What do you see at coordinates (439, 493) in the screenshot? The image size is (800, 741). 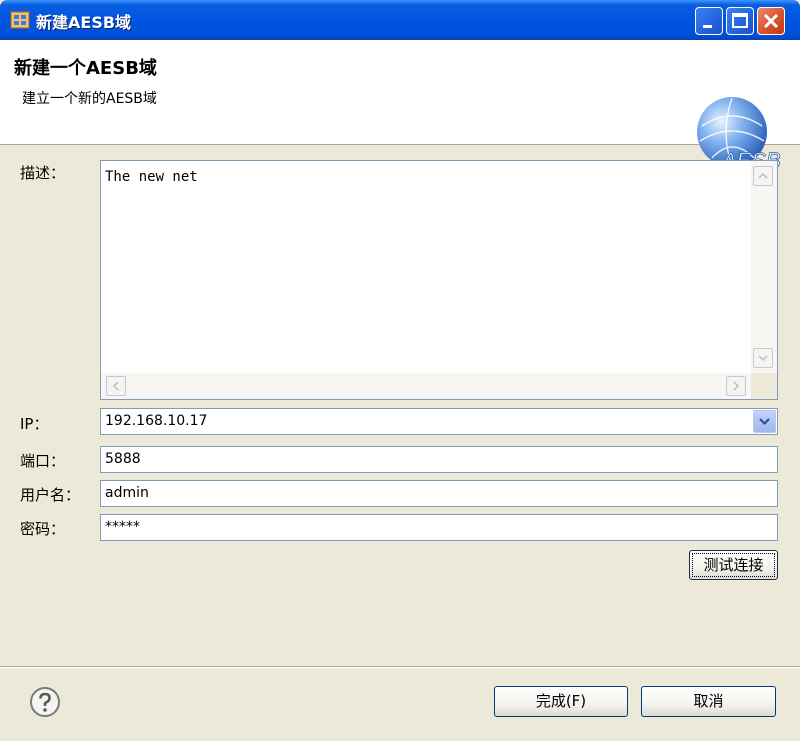 I see `username-input: admin` at bounding box center [439, 493].